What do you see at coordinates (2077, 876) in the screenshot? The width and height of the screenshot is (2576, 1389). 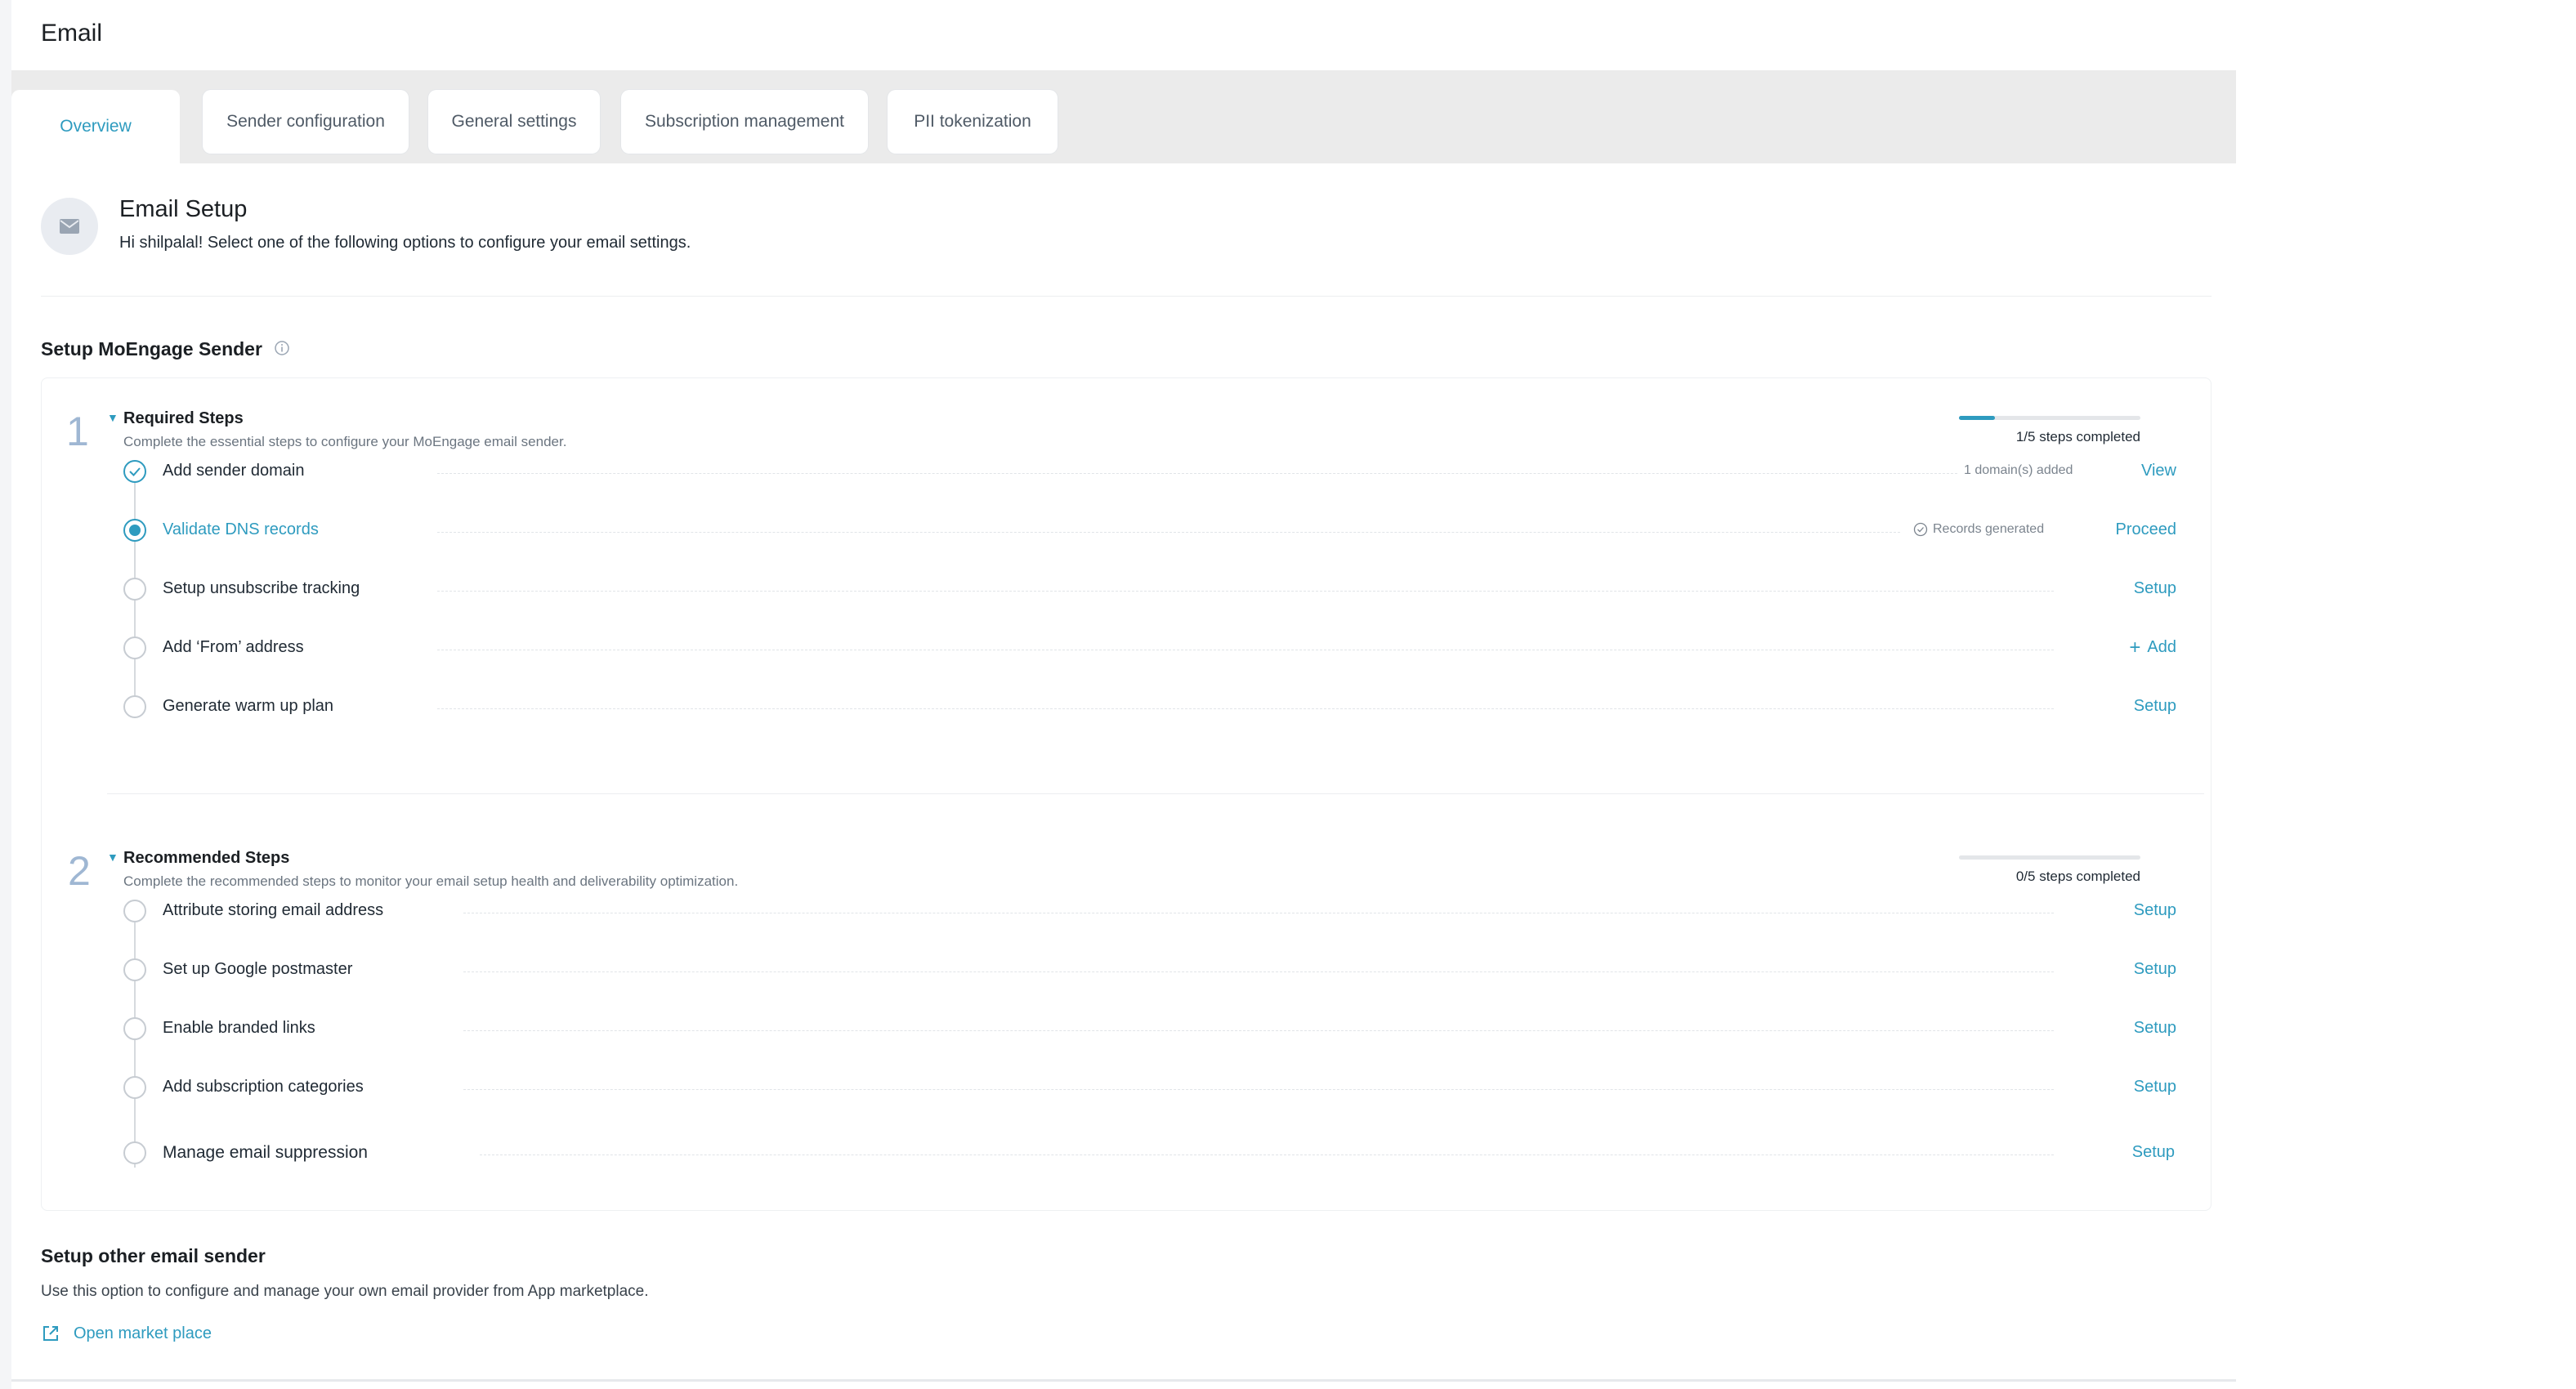 I see `progress-label: 0/5 steps completed` at bounding box center [2077, 876].